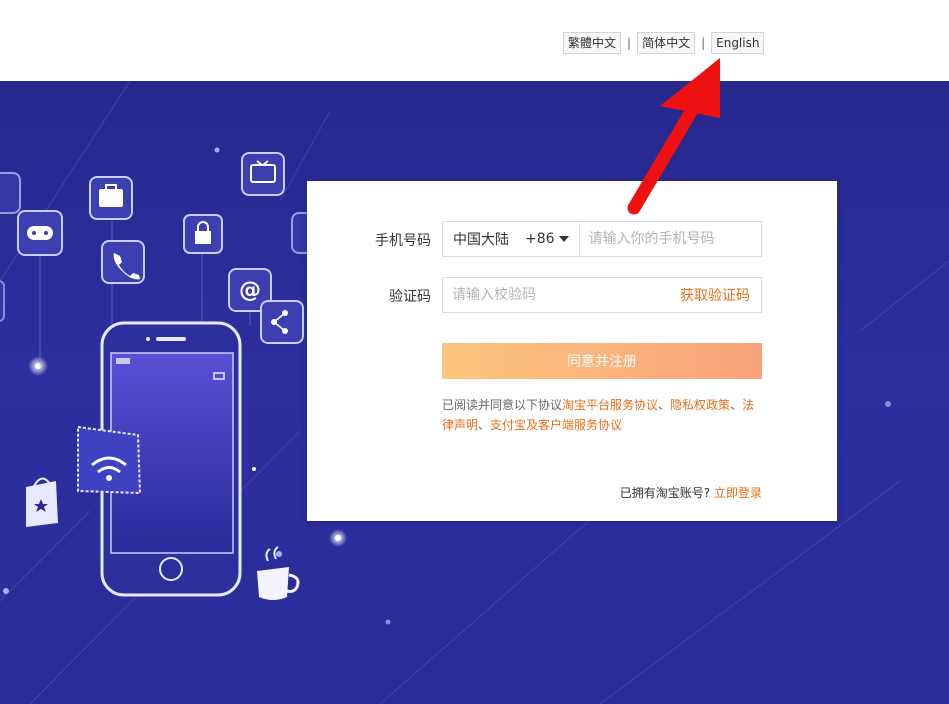  Describe the element at coordinates (700, 405) in the screenshot. I see `privacy-policy-link: 隐私权政策` at that location.